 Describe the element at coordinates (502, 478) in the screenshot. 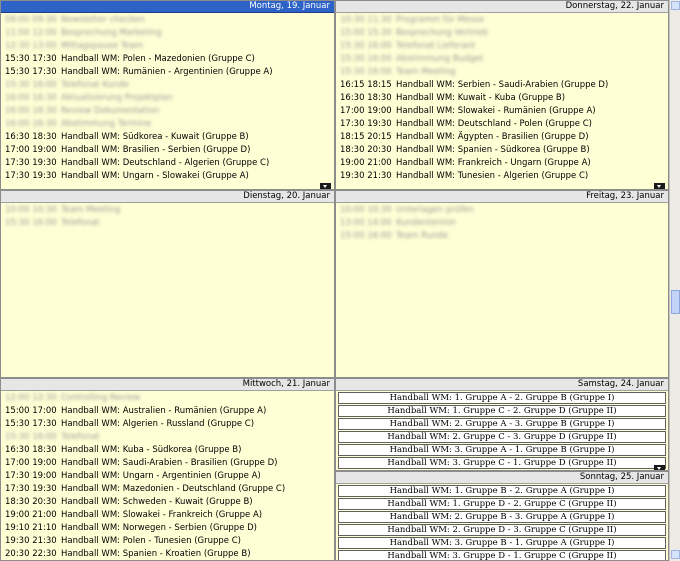

I see `day-header-sunday: Sonntag, 25. Januar` at that location.